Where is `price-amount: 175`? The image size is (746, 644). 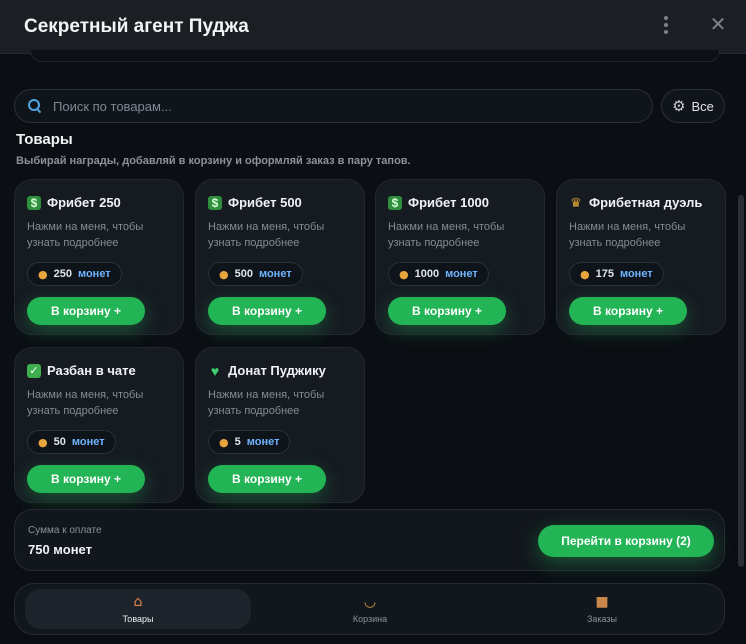
price-amount: 175 is located at coordinates (604, 274).